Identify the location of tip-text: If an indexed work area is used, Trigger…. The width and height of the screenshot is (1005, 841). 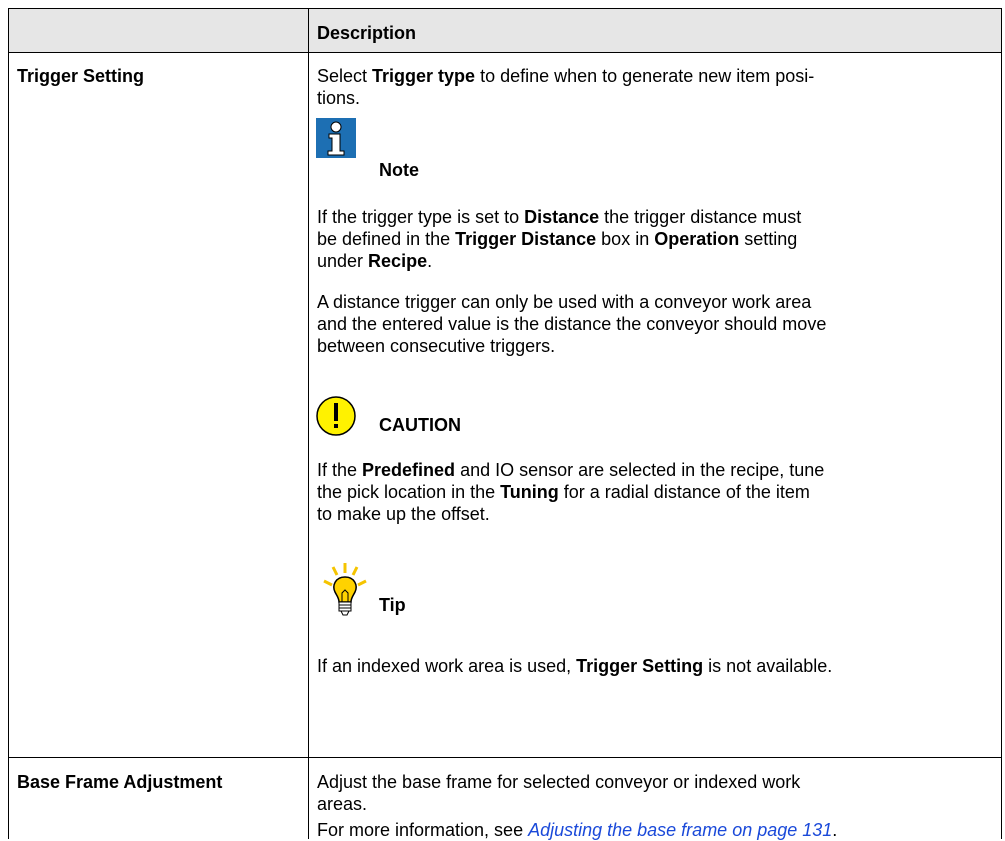
(575, 666).